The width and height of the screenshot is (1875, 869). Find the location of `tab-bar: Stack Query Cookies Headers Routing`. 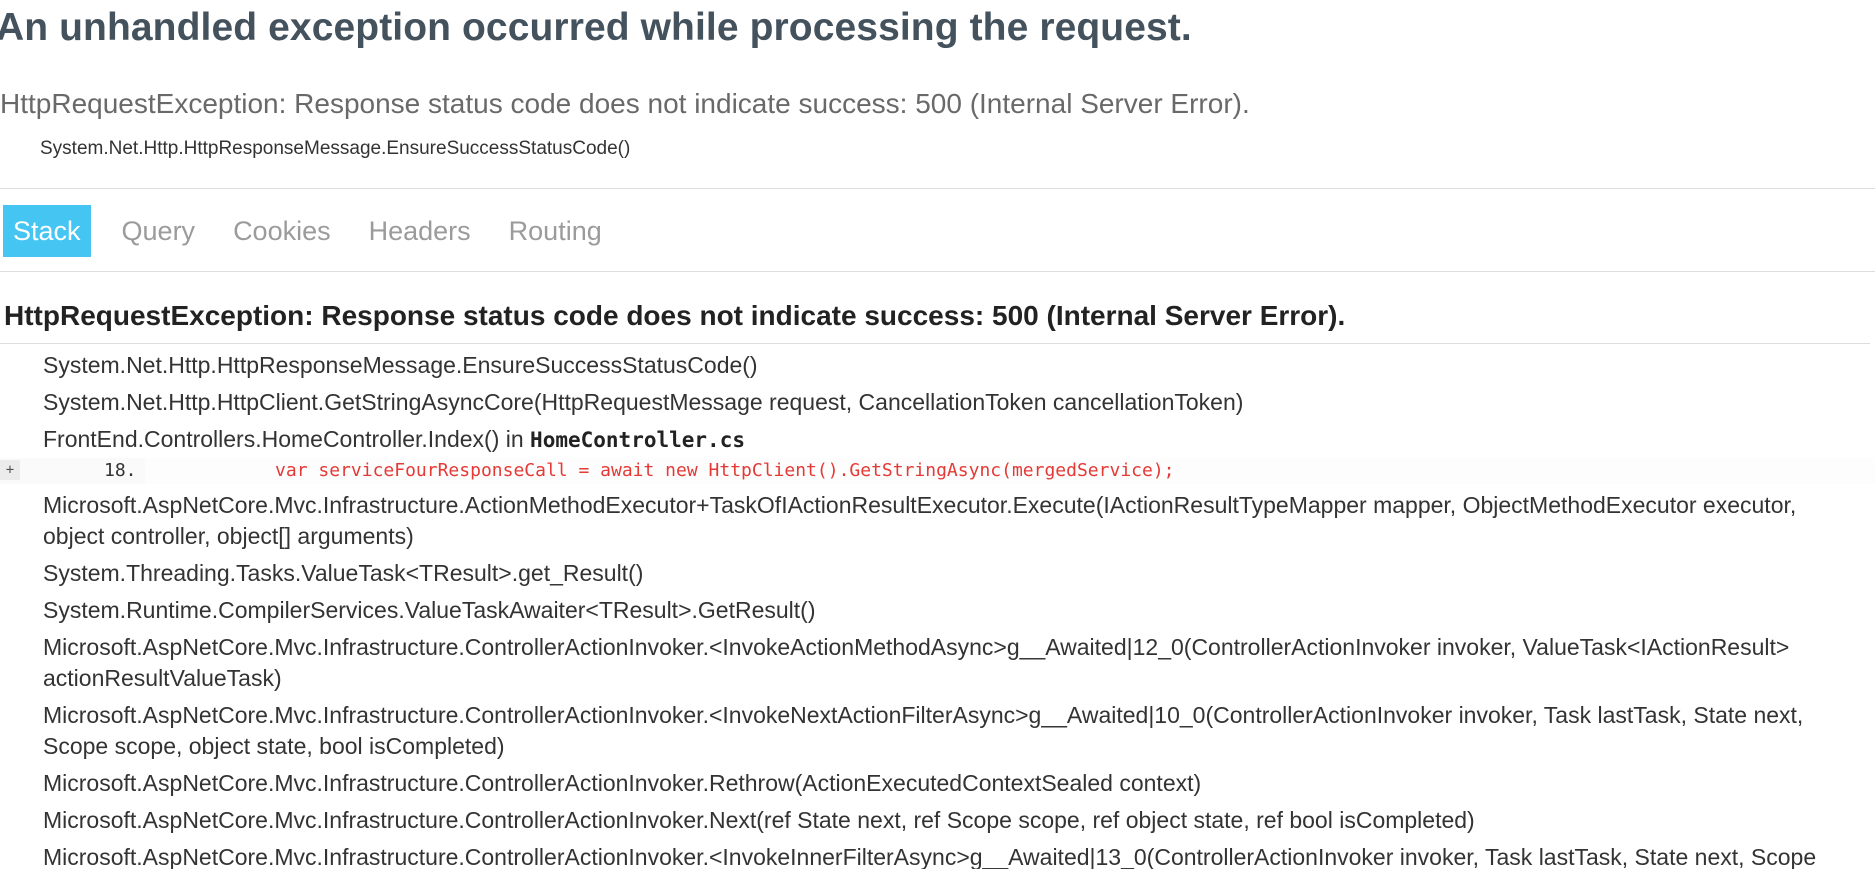

tab-bar: Stack Query Cookies Headers Routing is located at coordinates (312, 231).